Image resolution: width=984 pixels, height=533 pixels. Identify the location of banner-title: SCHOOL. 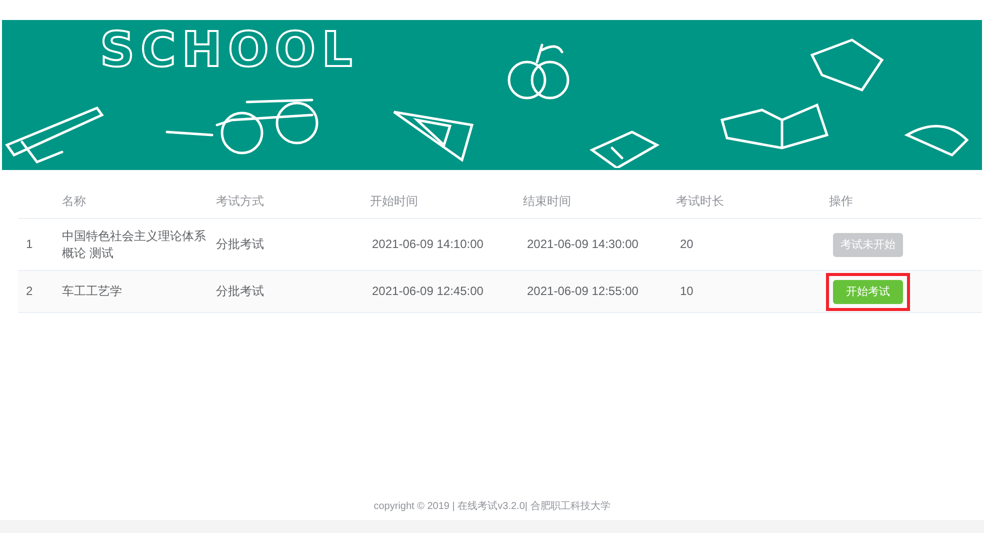
(229, 50).